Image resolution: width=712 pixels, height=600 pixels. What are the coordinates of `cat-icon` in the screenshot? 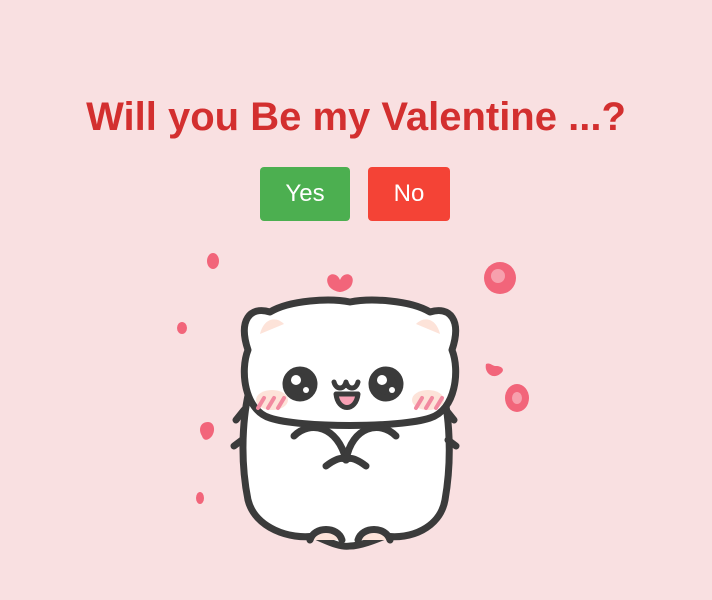 It's located at (345, 423).